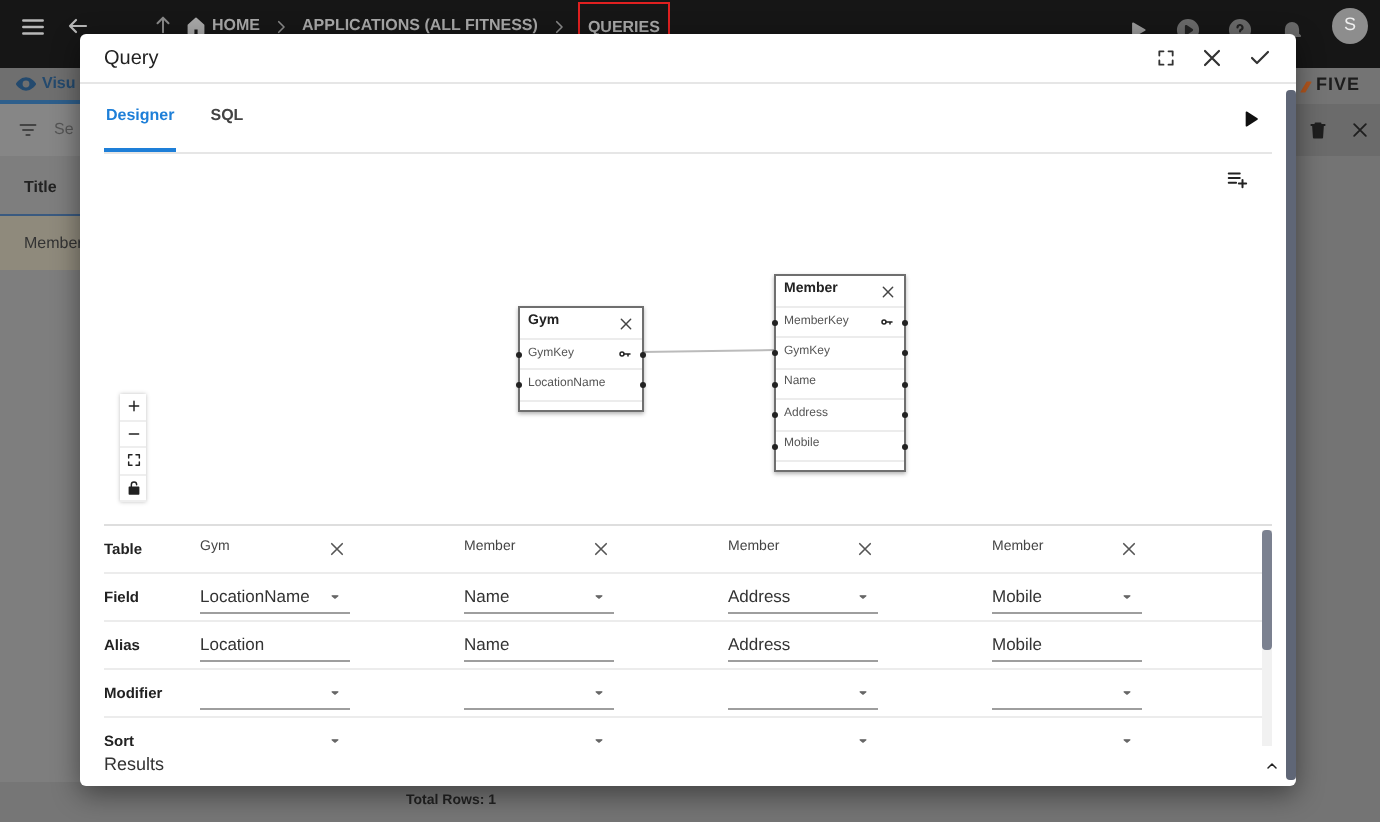 The width and height of the screenshot is (1380, 822). I want to click on breadcrumb-link: QUERIES, so click(623, 28).